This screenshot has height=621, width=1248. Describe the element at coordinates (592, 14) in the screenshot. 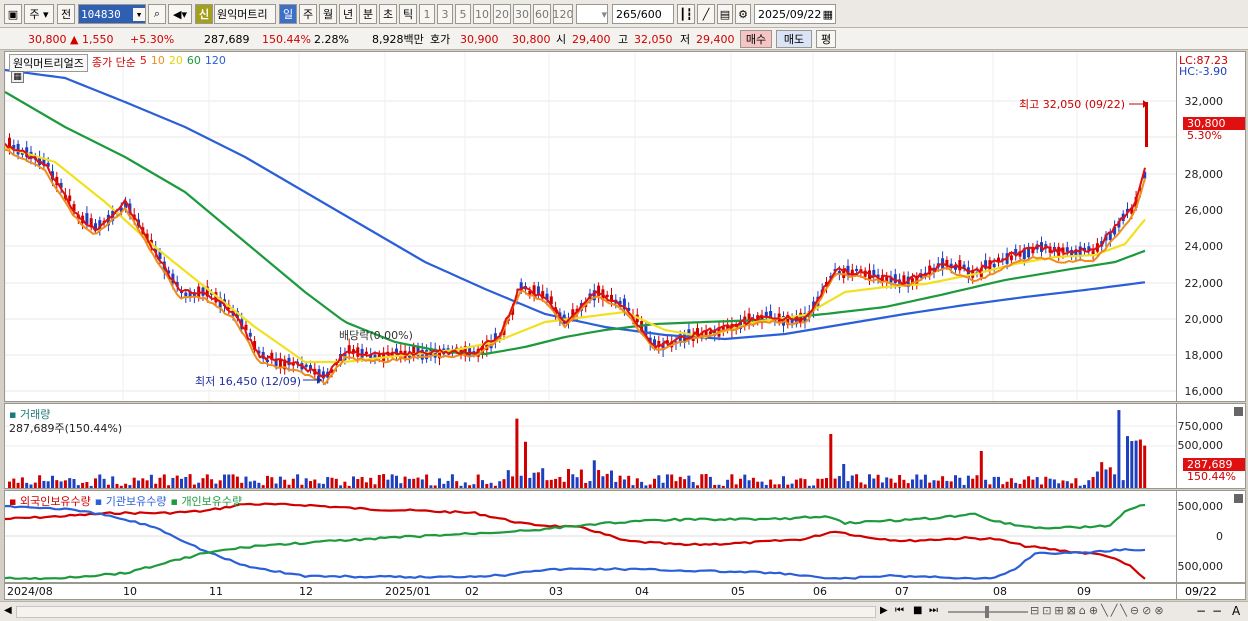

I see `interval-custom-select: ▾` at that location.